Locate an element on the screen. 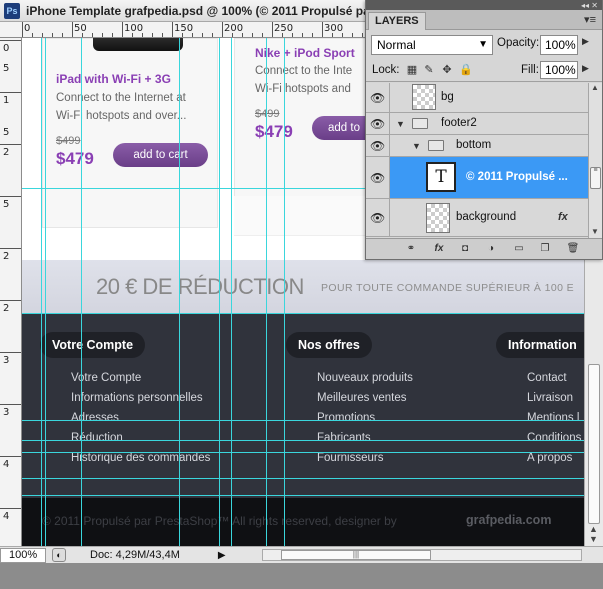 The image size is (603, 589). lock-all-icon: 🔒 is located at coordinates (466, 70).